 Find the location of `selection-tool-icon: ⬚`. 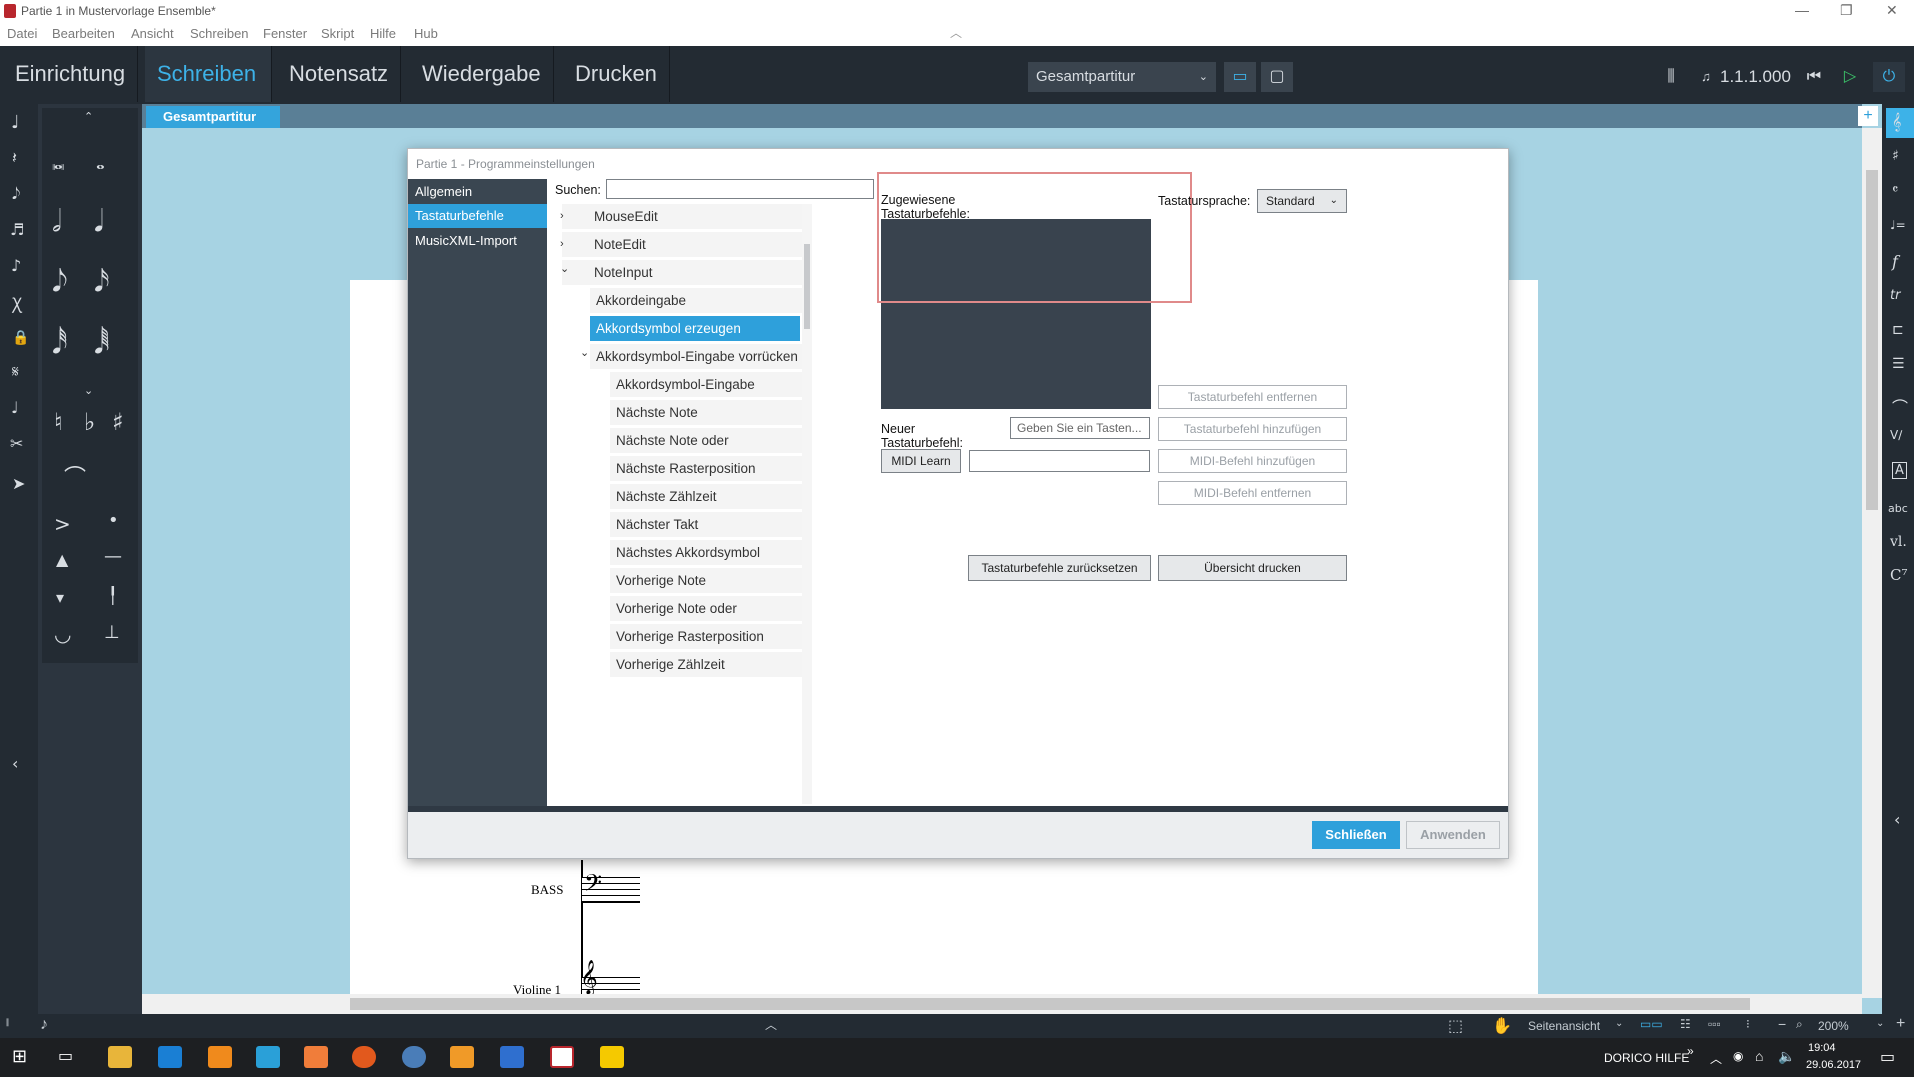

selection-tool-icon: ⬚ is located at coordinates (1455, 1026).